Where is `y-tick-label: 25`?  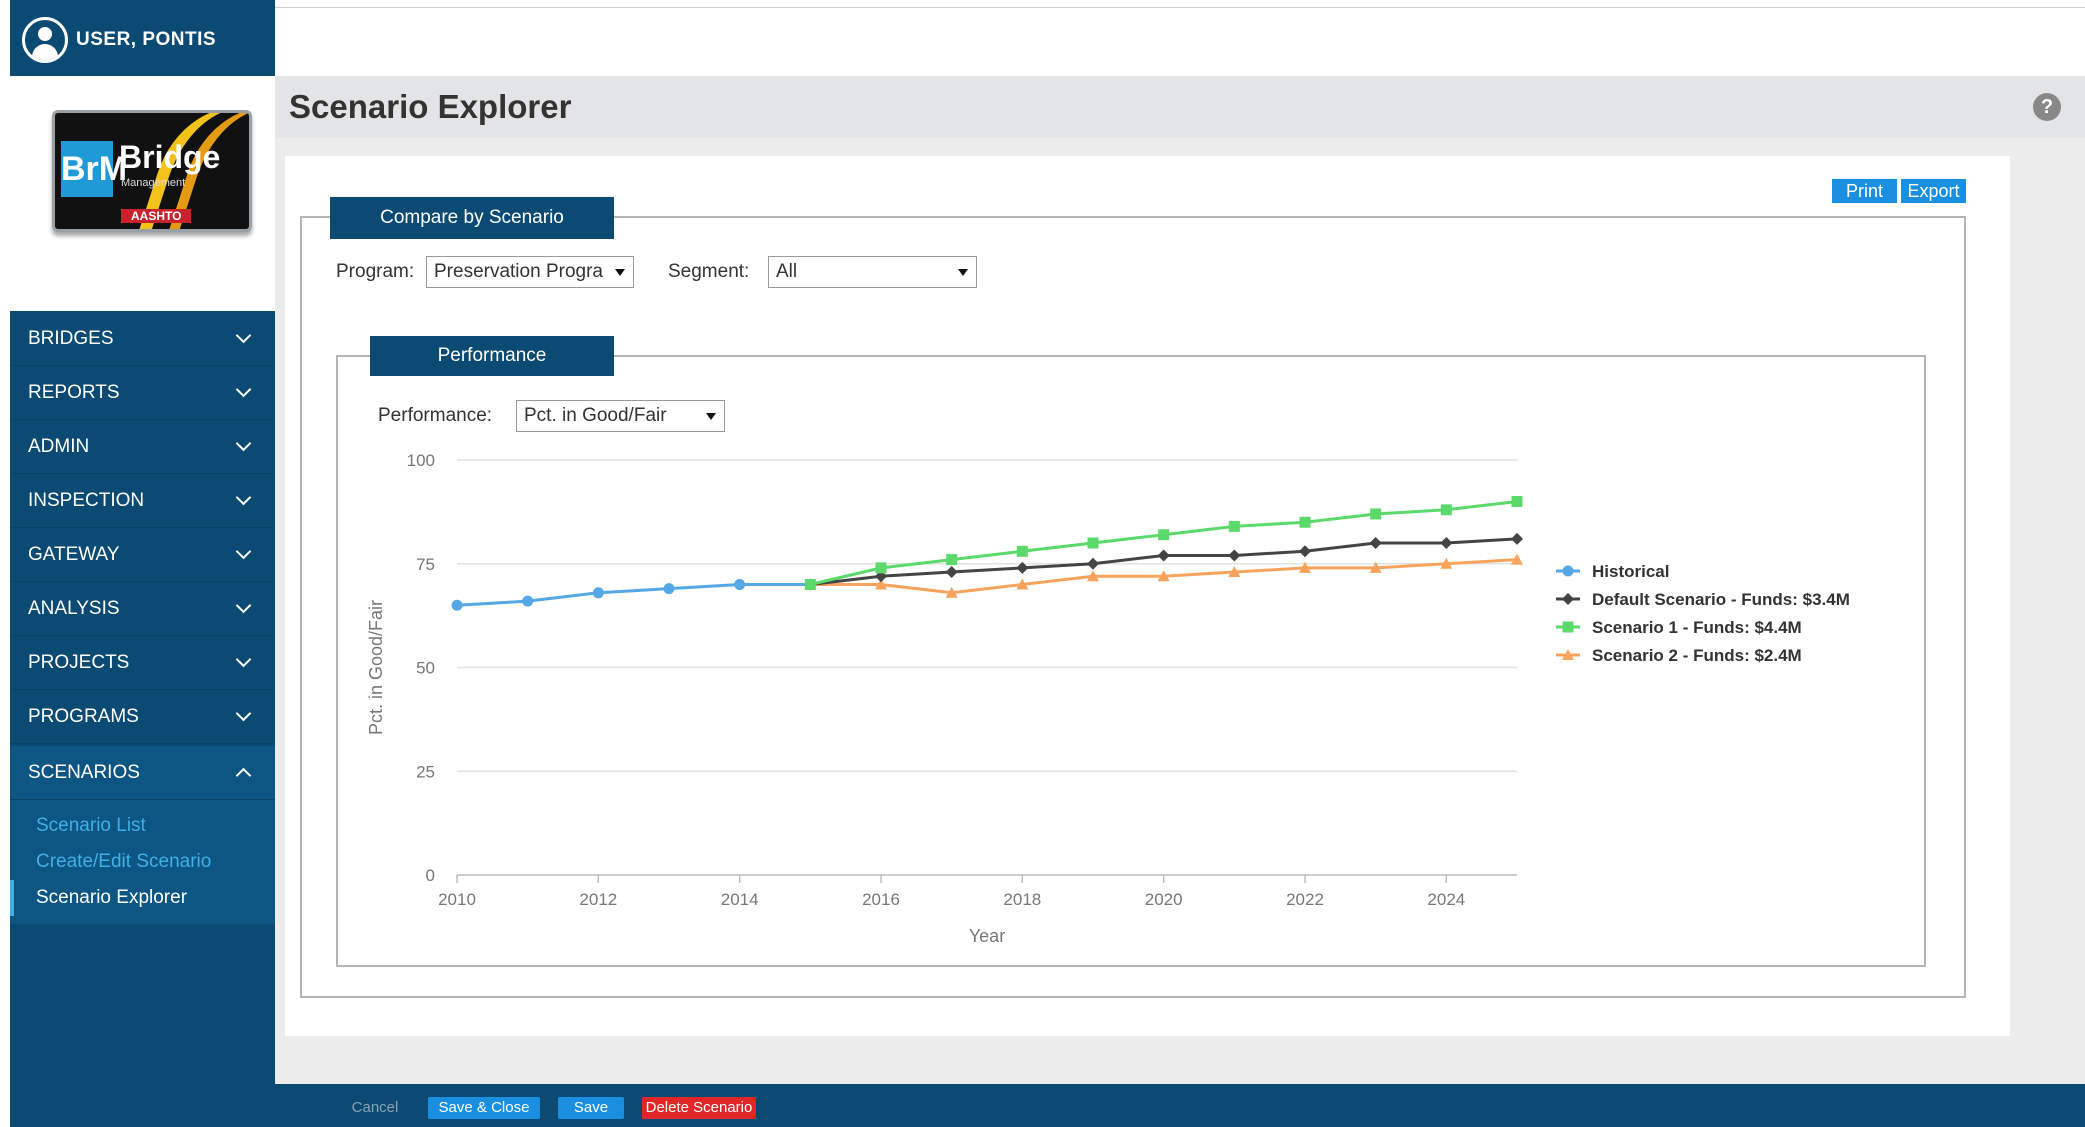
y-tick-label: 25 is located at coordinates (425, 771).